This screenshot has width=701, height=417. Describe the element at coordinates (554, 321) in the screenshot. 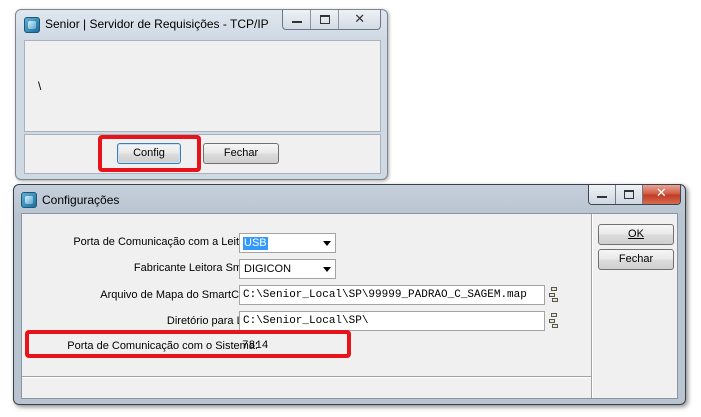

I see `browse-folder-icon` at that location.